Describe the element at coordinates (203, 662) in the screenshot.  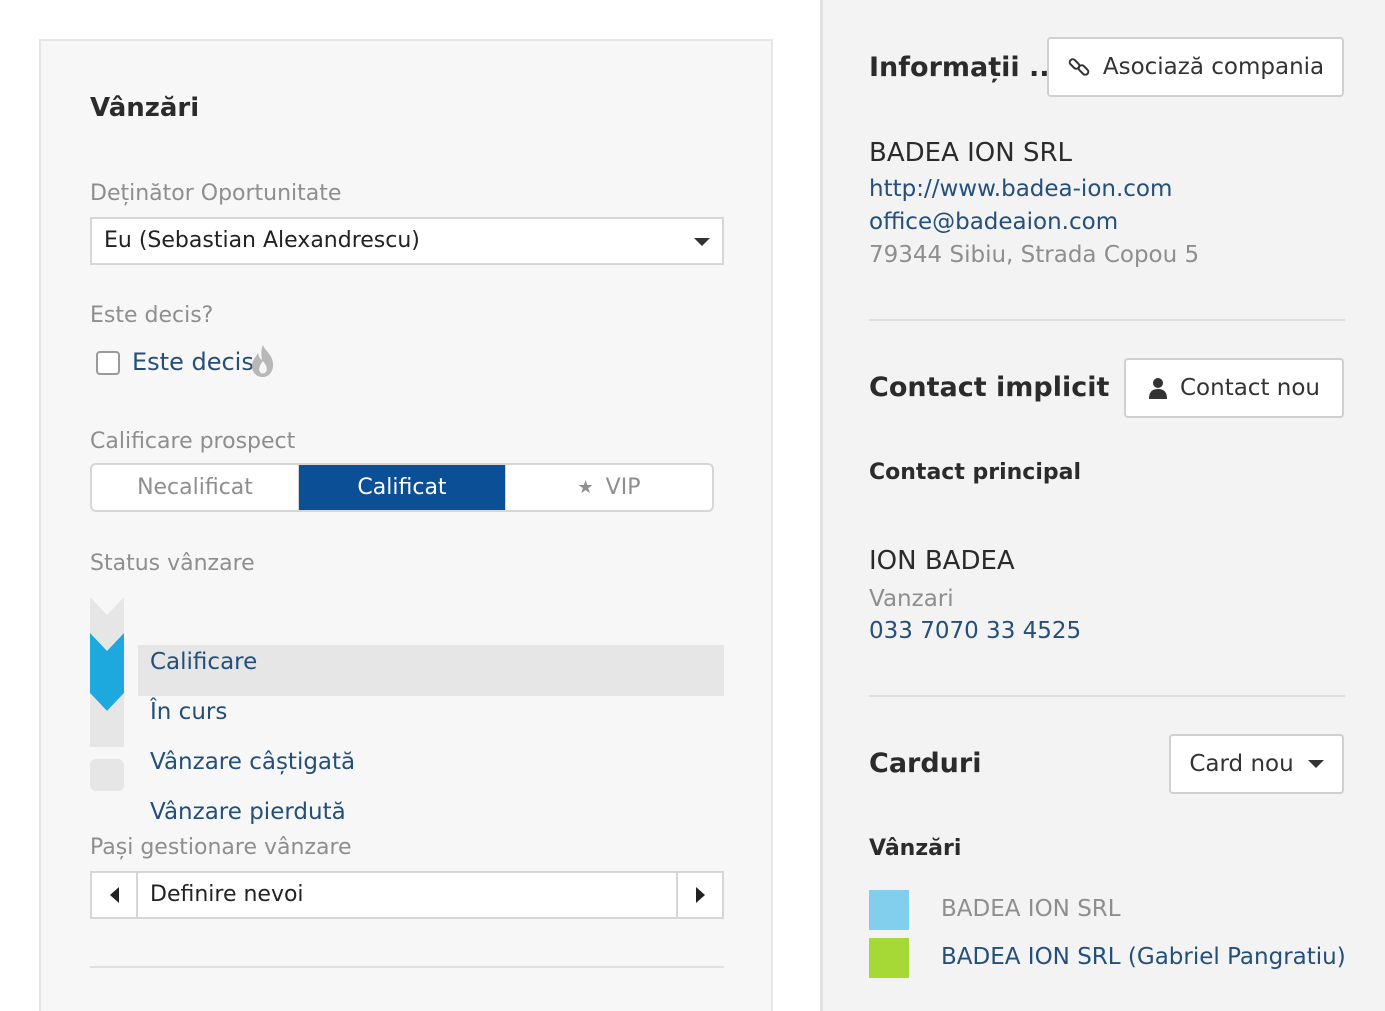
I see `status-item-qualification: Calificare` at that location.